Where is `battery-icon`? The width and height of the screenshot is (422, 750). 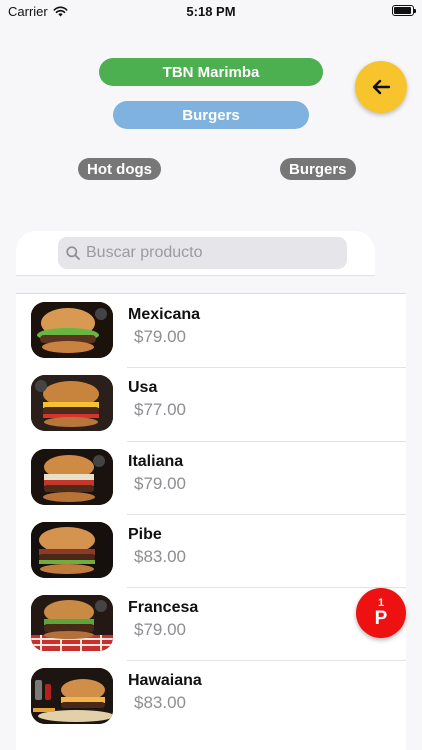 battery-icon is located at coordinates (404, 10).